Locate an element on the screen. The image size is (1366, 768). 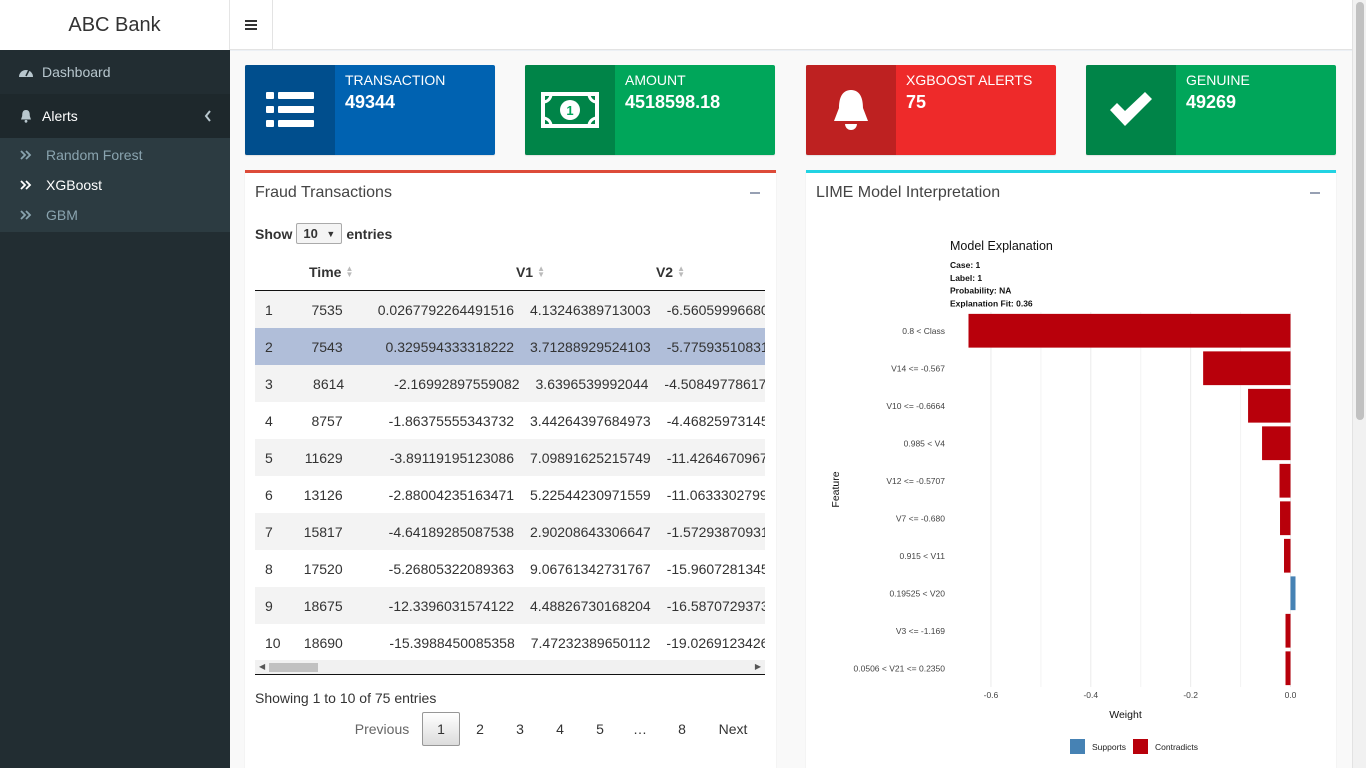
pagination-page-2: 2 is located at coordinates (480, 729).